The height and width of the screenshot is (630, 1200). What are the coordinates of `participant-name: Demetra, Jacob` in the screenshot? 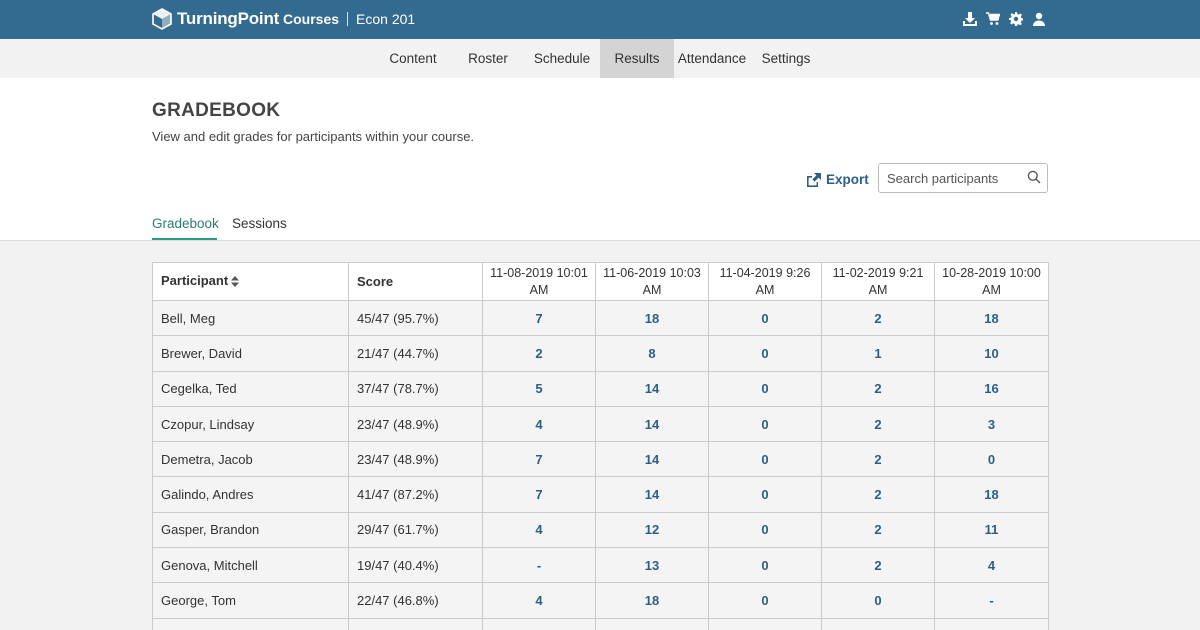 It's located at (250, 459).